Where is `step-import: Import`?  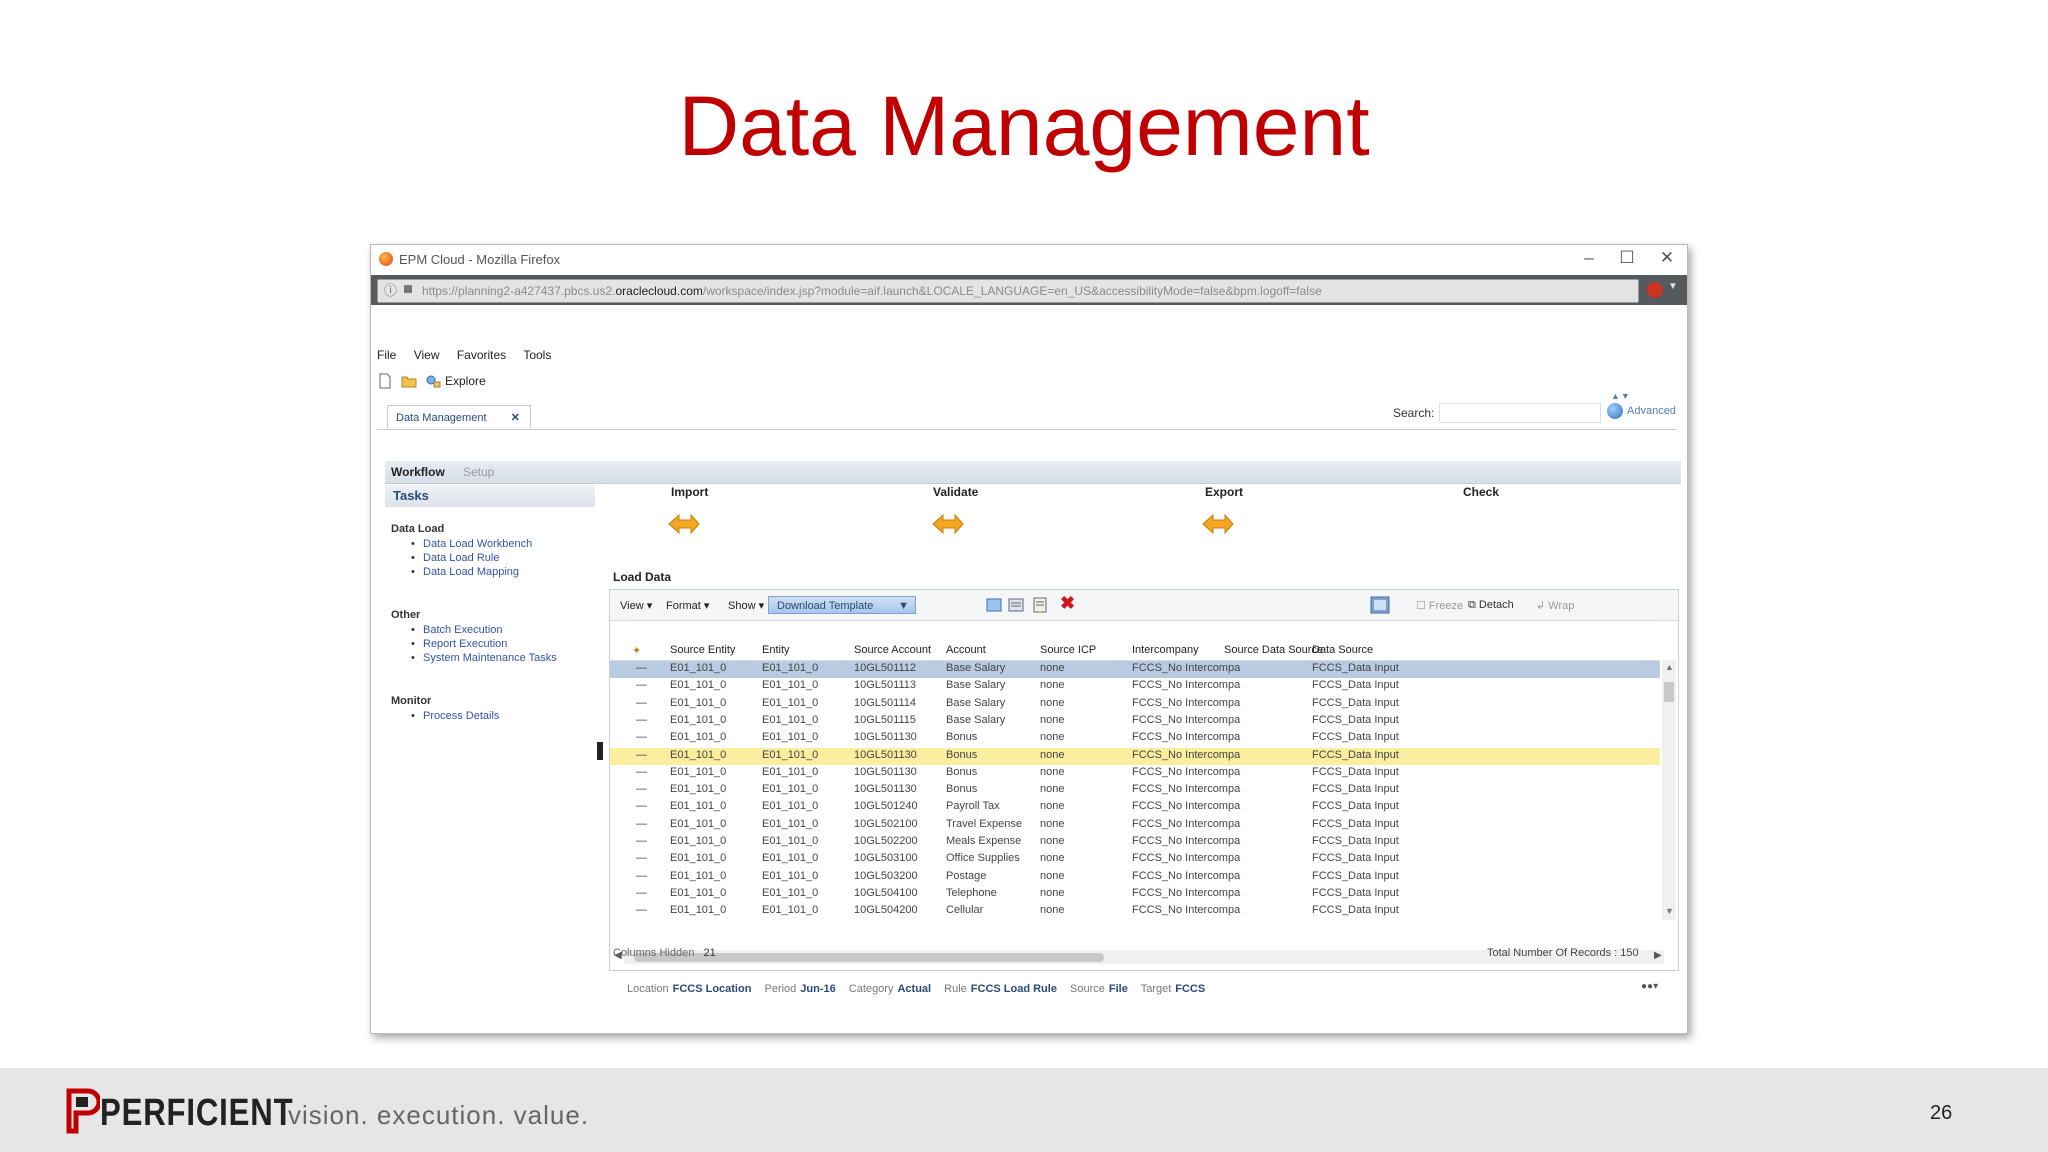 step-import: Import is located at coordinates (689, 492).